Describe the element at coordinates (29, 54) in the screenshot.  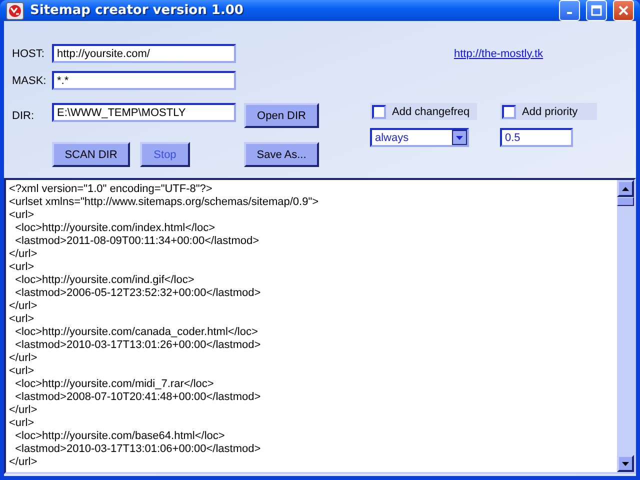
I see `field-label: HOST:` at that location.